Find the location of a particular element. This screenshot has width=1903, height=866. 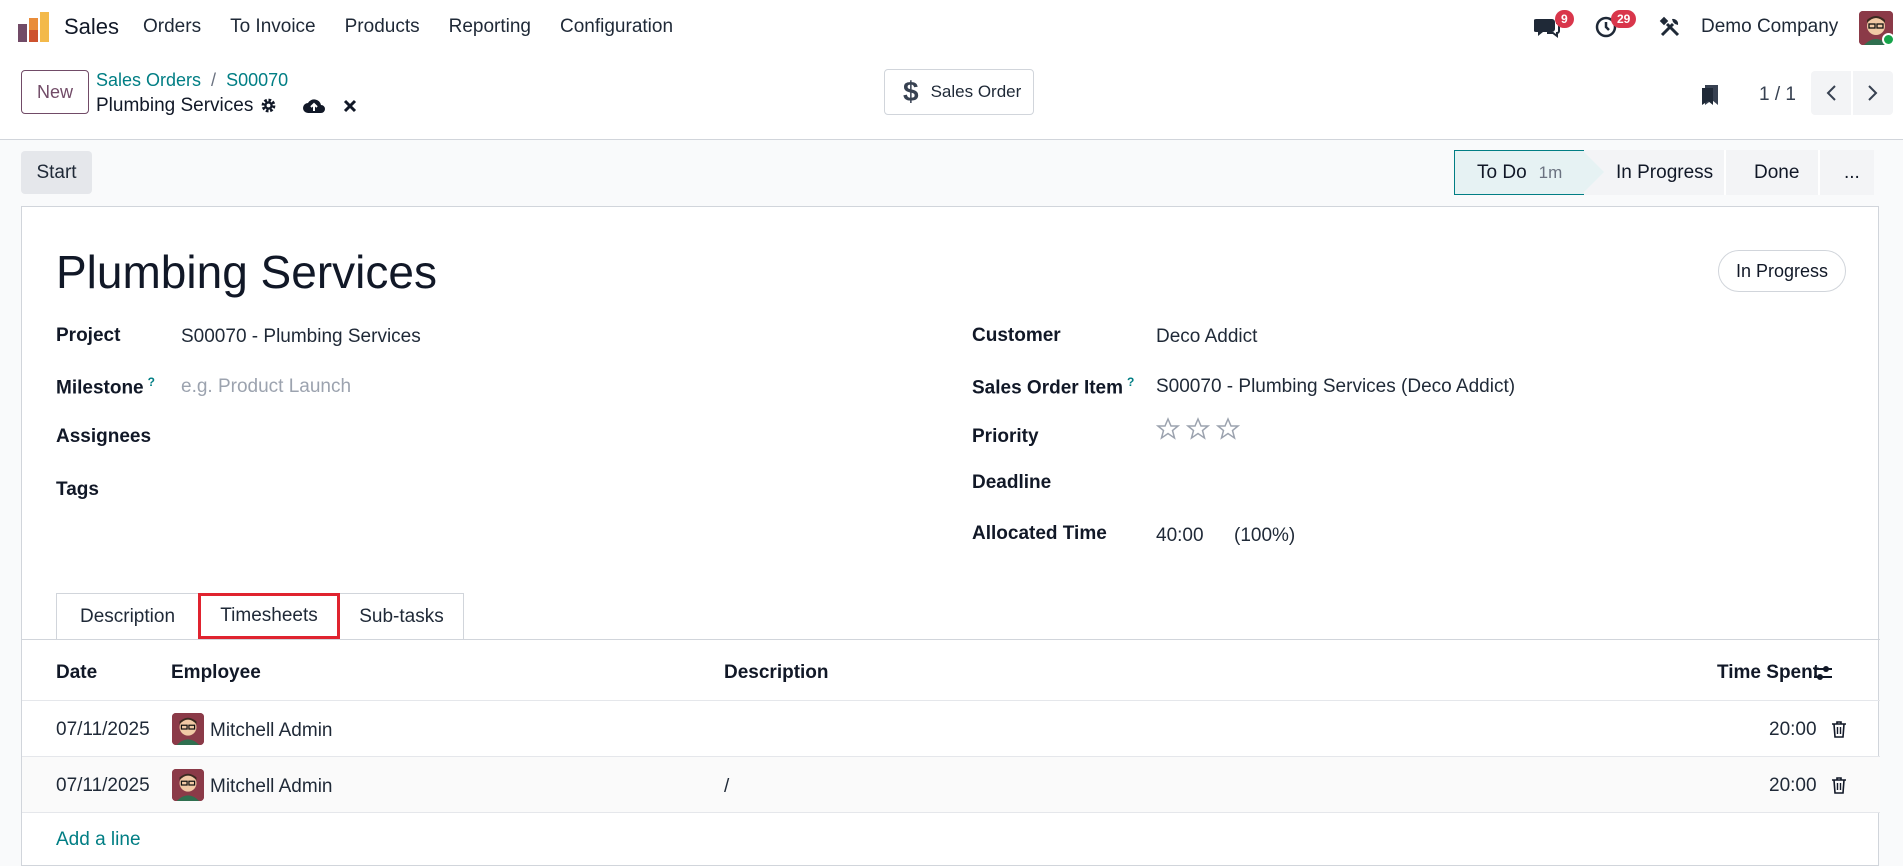

column-employee: Employee is located at coordinates (216, 673).